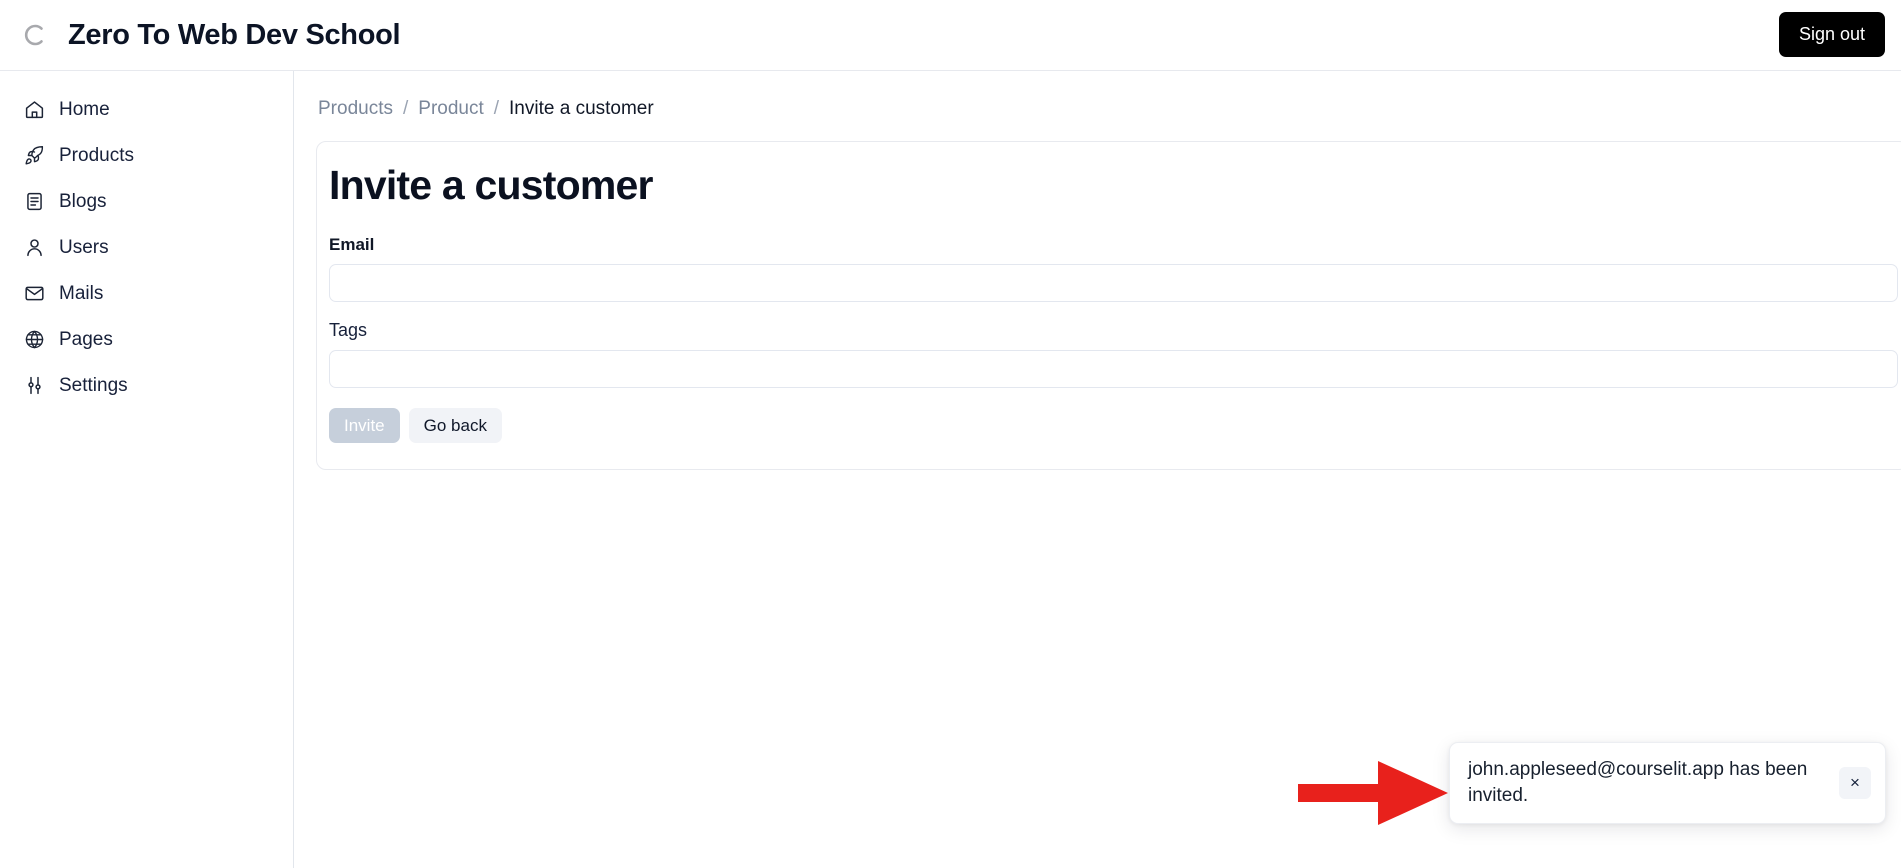 This screenshot has width=1901, height=868. Describe the element at coordinates (364, 426) in the screenshot. I see `invite-button: Invite` at that location.